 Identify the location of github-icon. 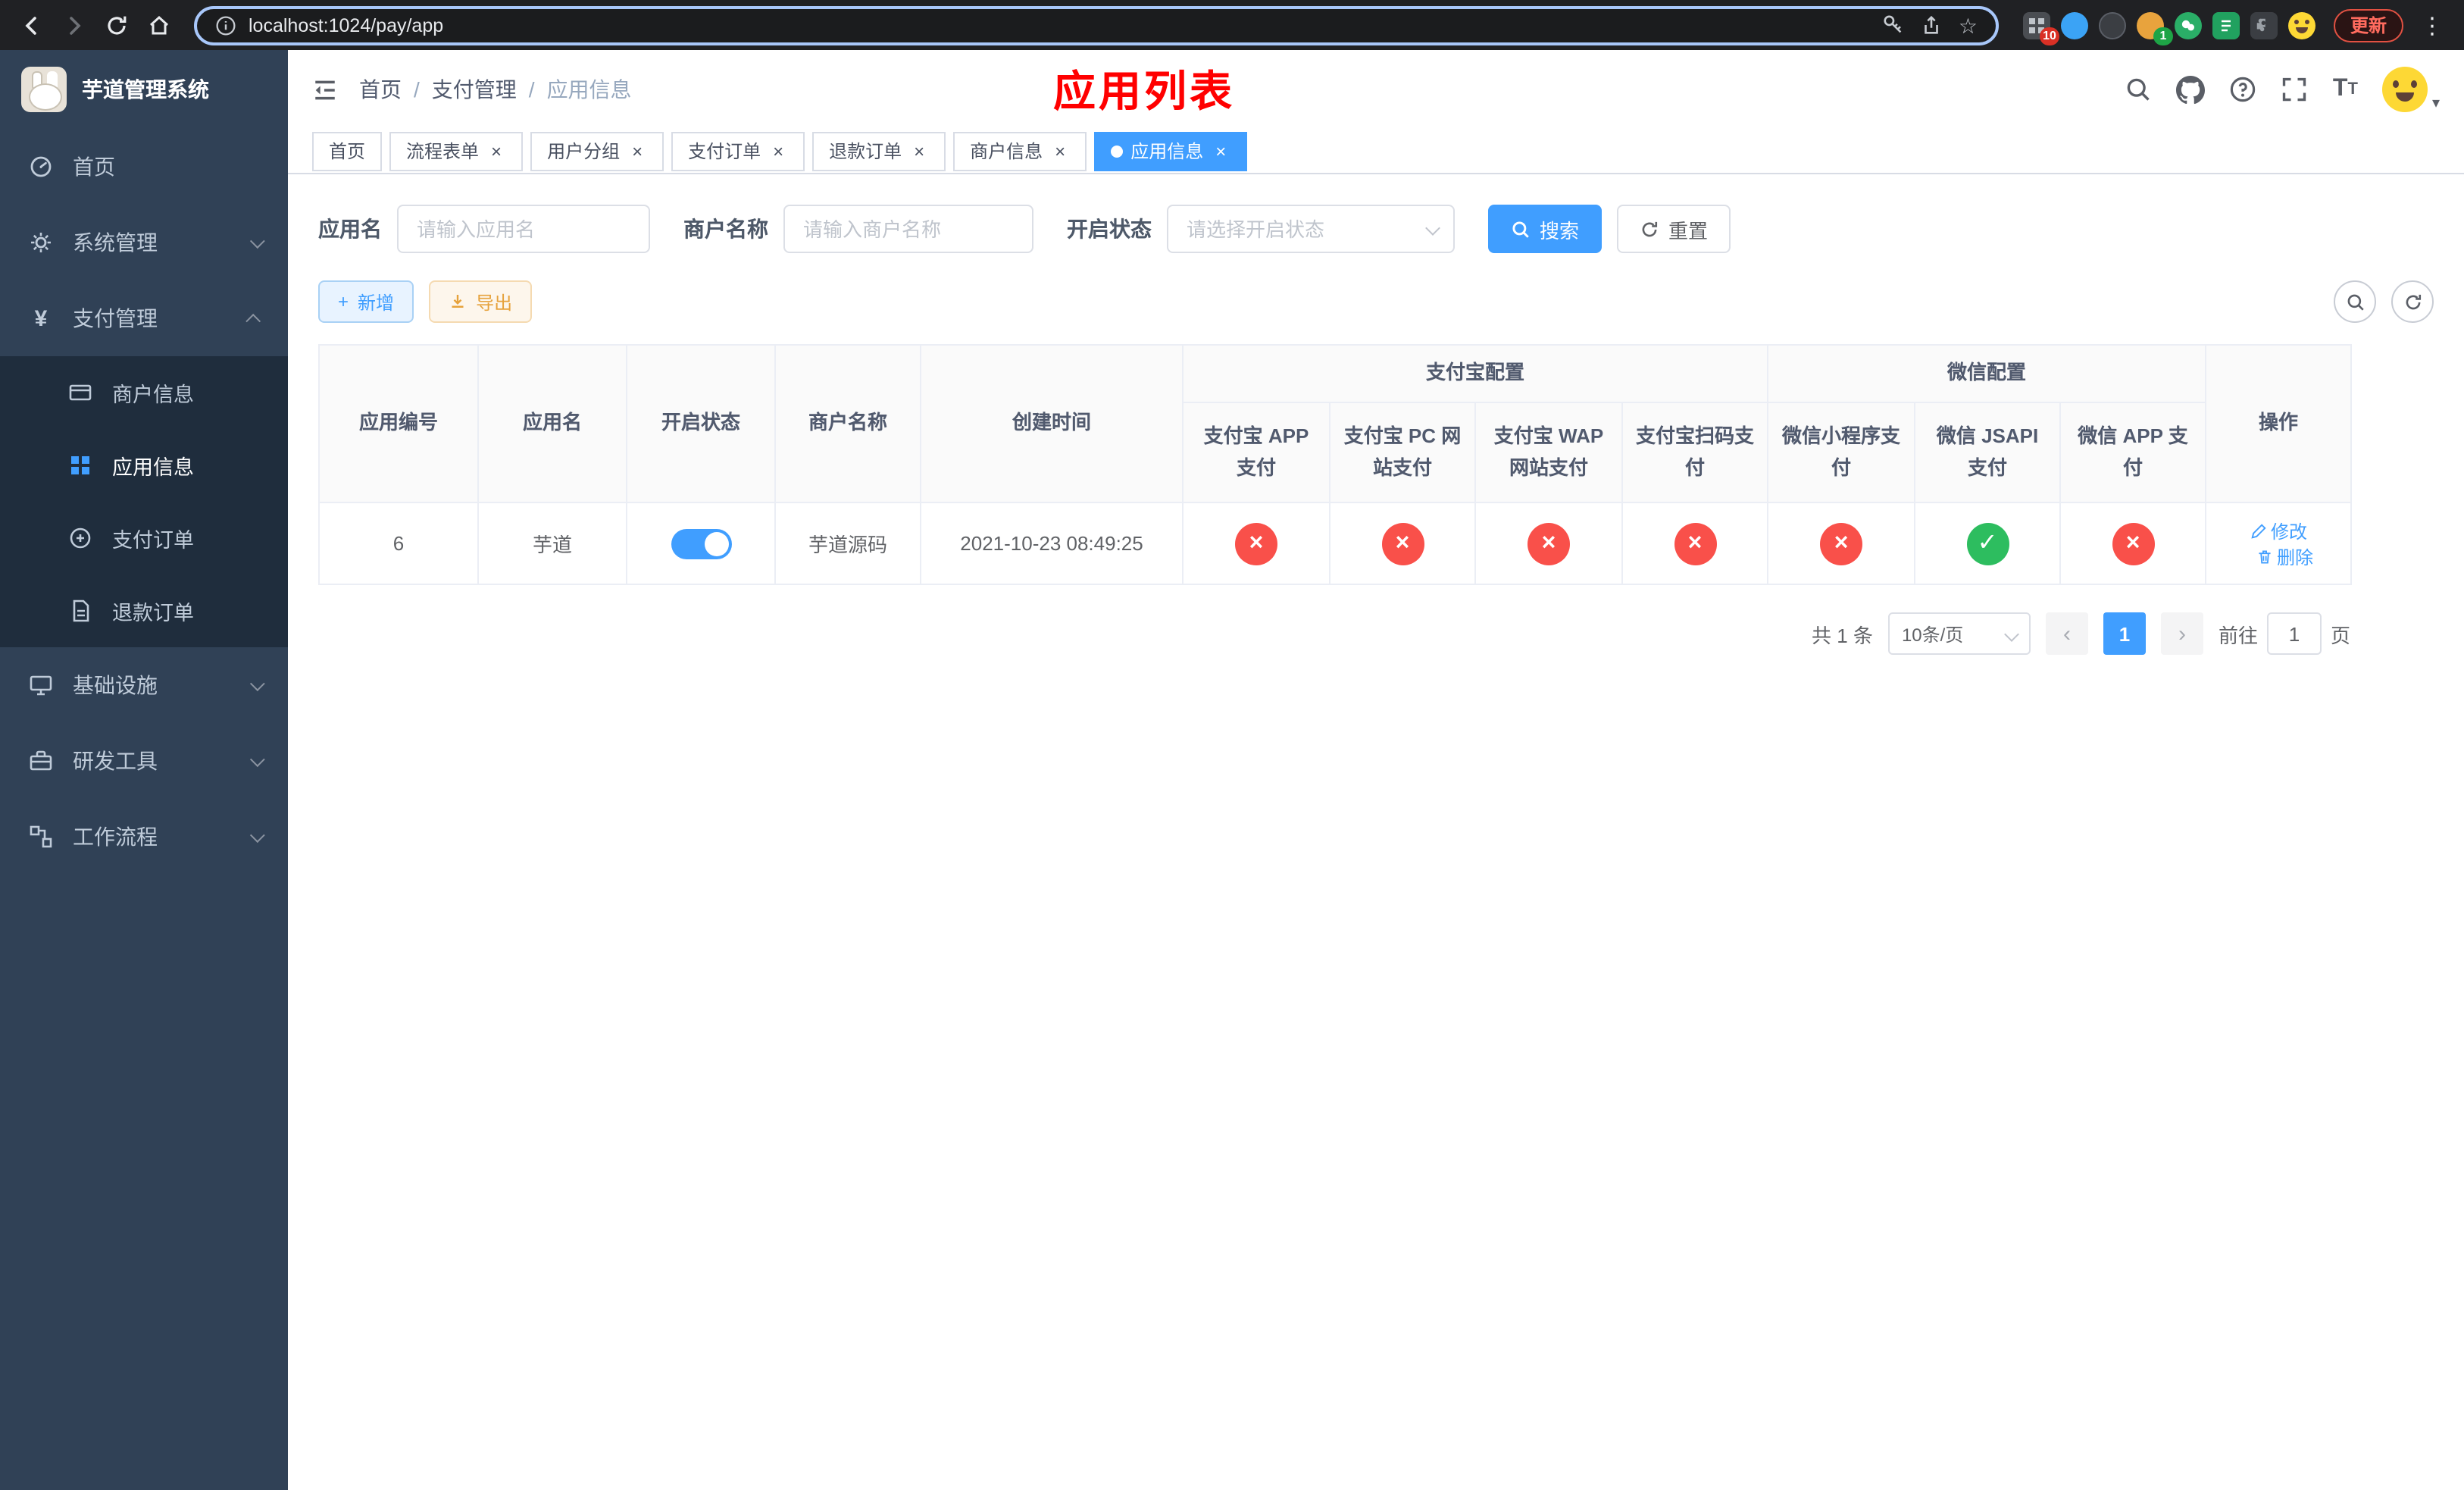
(2191, 89).